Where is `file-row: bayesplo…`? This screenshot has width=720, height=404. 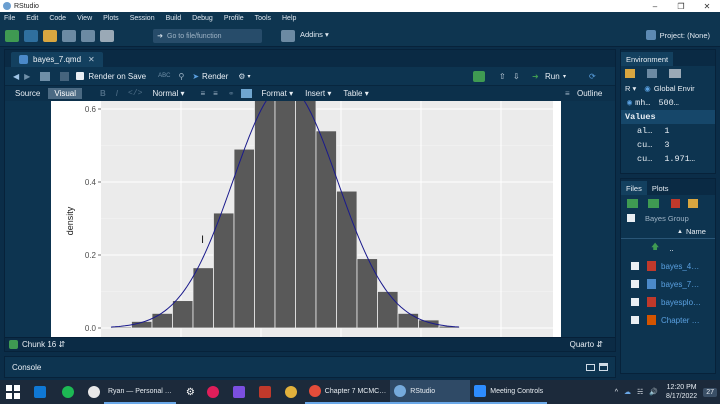 file-row: bayesplo… is located at coordinates (668, 302).